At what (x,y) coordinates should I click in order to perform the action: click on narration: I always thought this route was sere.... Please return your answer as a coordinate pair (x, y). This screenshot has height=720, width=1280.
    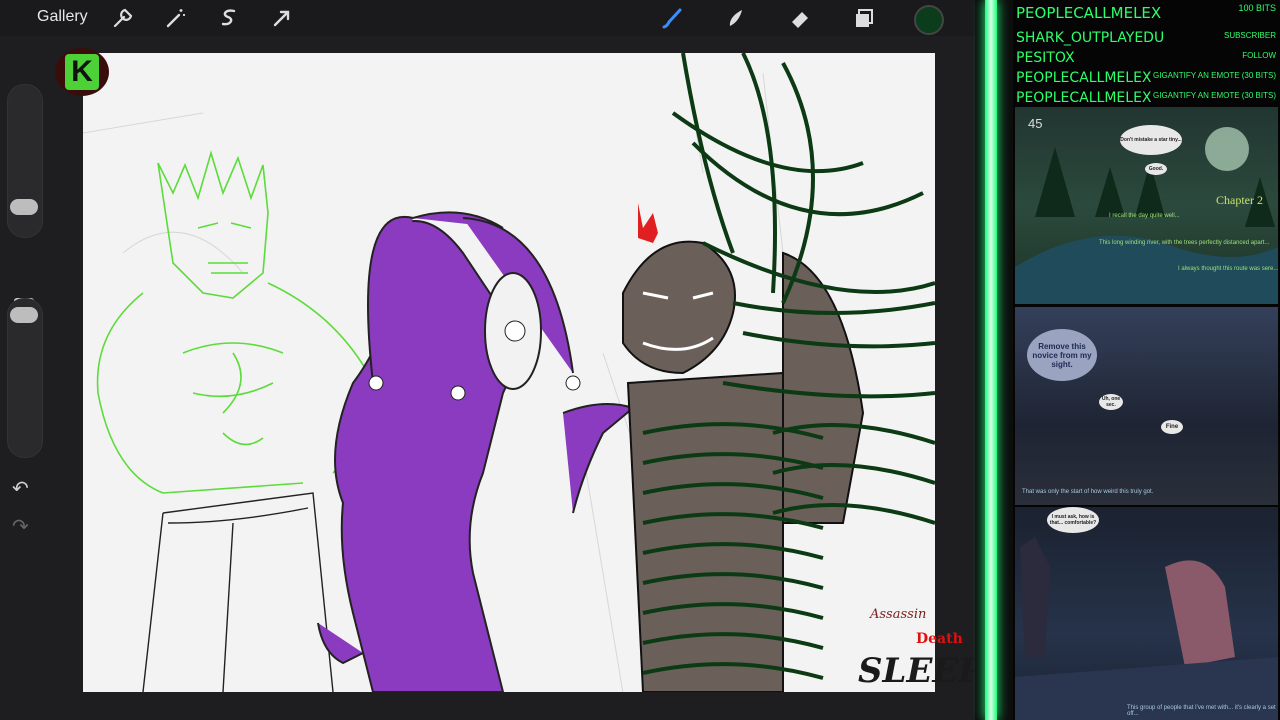
    Looking at the image, I should click on (1228, 269).